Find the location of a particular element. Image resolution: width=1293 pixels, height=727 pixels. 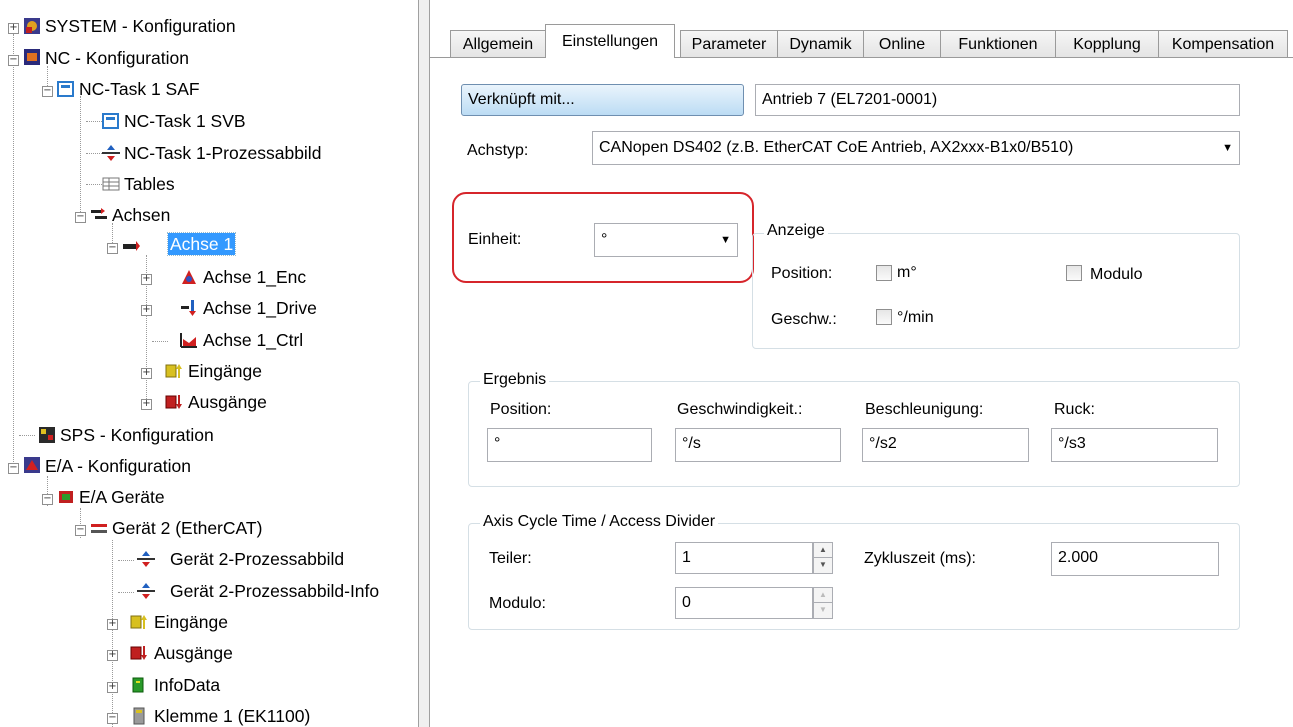

unit-highlight-ring is located at coordinates (603, 237).